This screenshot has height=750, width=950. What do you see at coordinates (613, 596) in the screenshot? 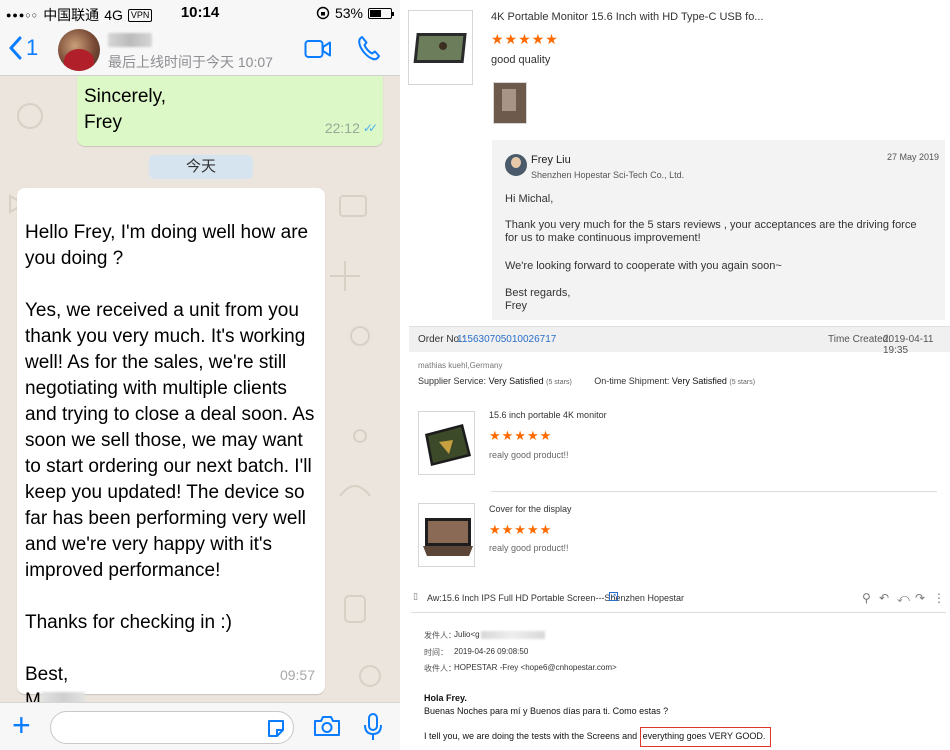
I see `open-external-icon: ↗` at bounding box center [613, 596].